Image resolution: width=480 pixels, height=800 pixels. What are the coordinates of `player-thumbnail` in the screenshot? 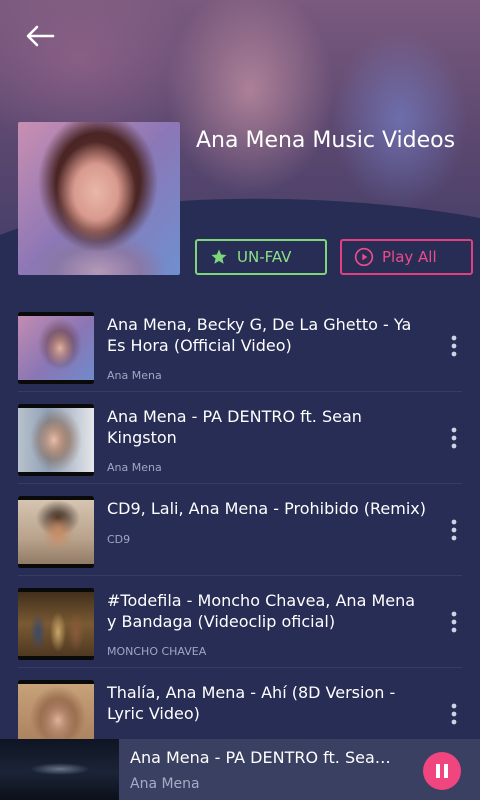 It's located at (59, 769).